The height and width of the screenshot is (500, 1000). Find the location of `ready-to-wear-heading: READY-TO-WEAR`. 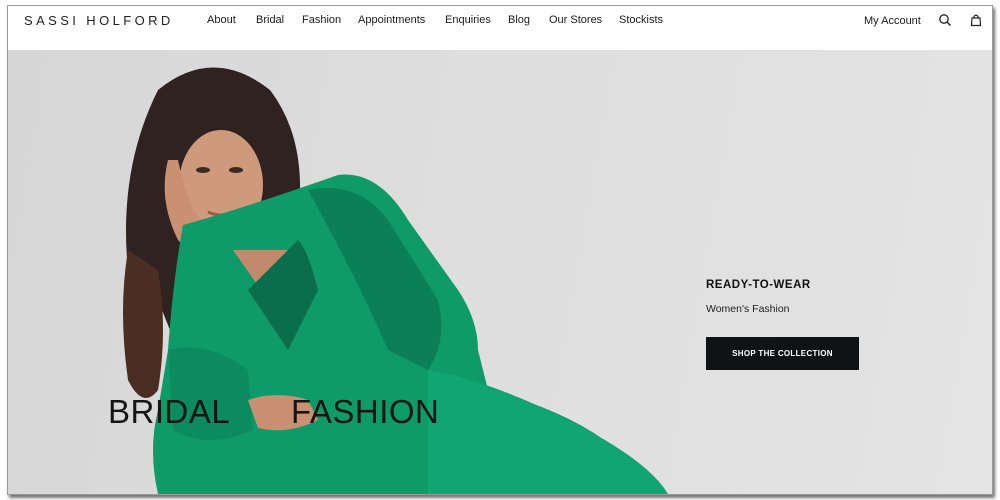

ready-to-wear-heading: READY-TO-WEAR is located at coordinates (758, 285).